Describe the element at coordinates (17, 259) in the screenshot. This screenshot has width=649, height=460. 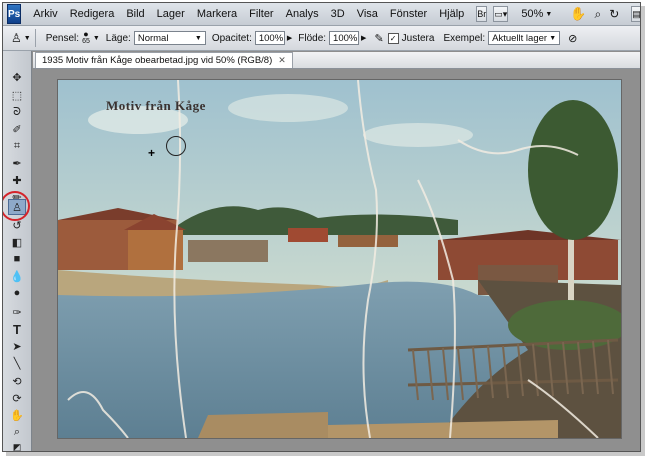
I see `gradient-icon: ■` at that location.